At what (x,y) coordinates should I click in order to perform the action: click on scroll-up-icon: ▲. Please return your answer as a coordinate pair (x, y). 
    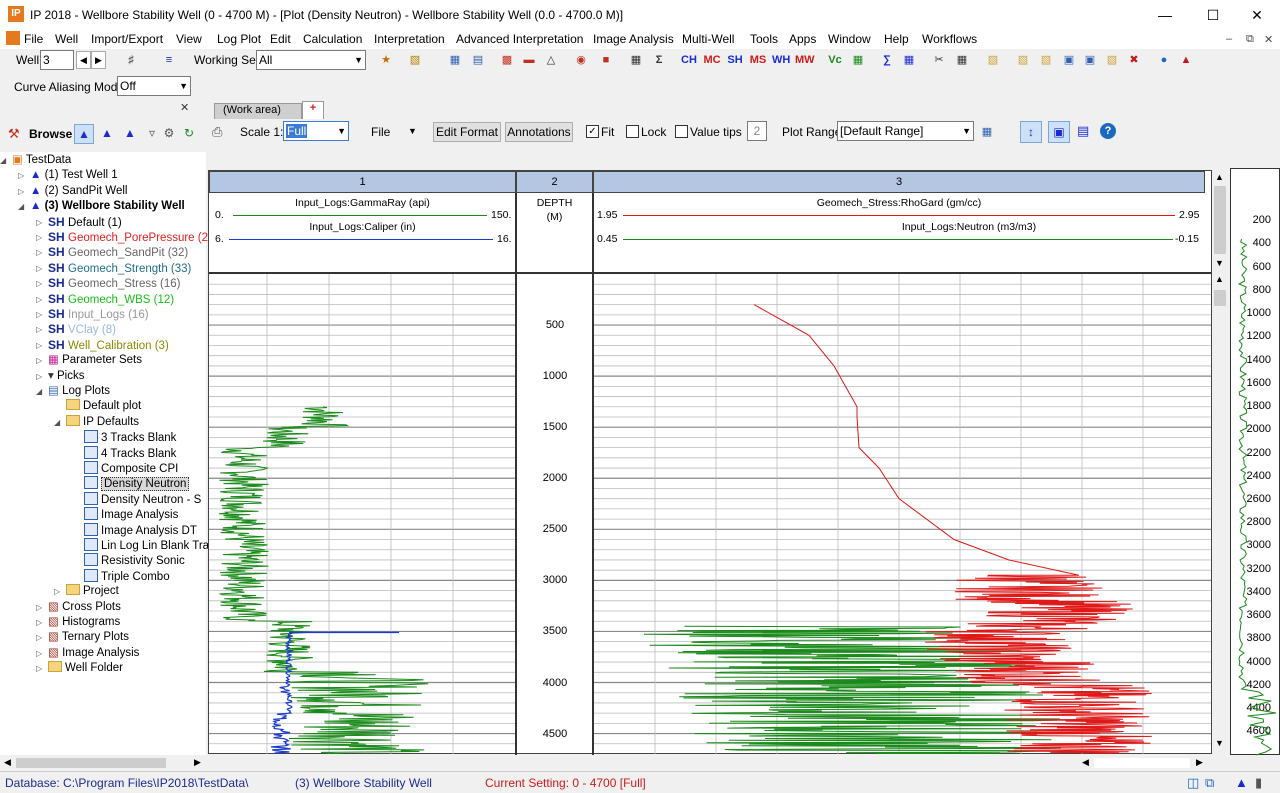
    Looking at the image, I should click on (1219, 177).